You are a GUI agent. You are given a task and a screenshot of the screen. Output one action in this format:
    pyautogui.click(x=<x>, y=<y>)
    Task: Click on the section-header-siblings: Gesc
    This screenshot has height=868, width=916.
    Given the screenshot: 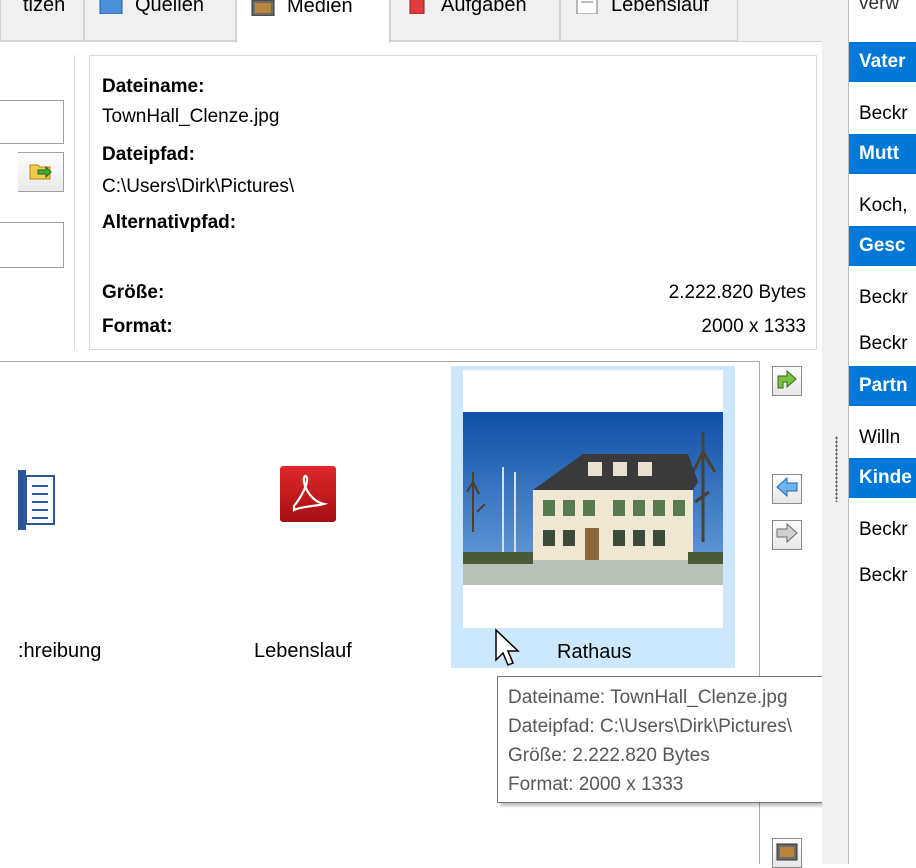 What is the action you would take?
    pyautogui.click(x=882, y=246)
    